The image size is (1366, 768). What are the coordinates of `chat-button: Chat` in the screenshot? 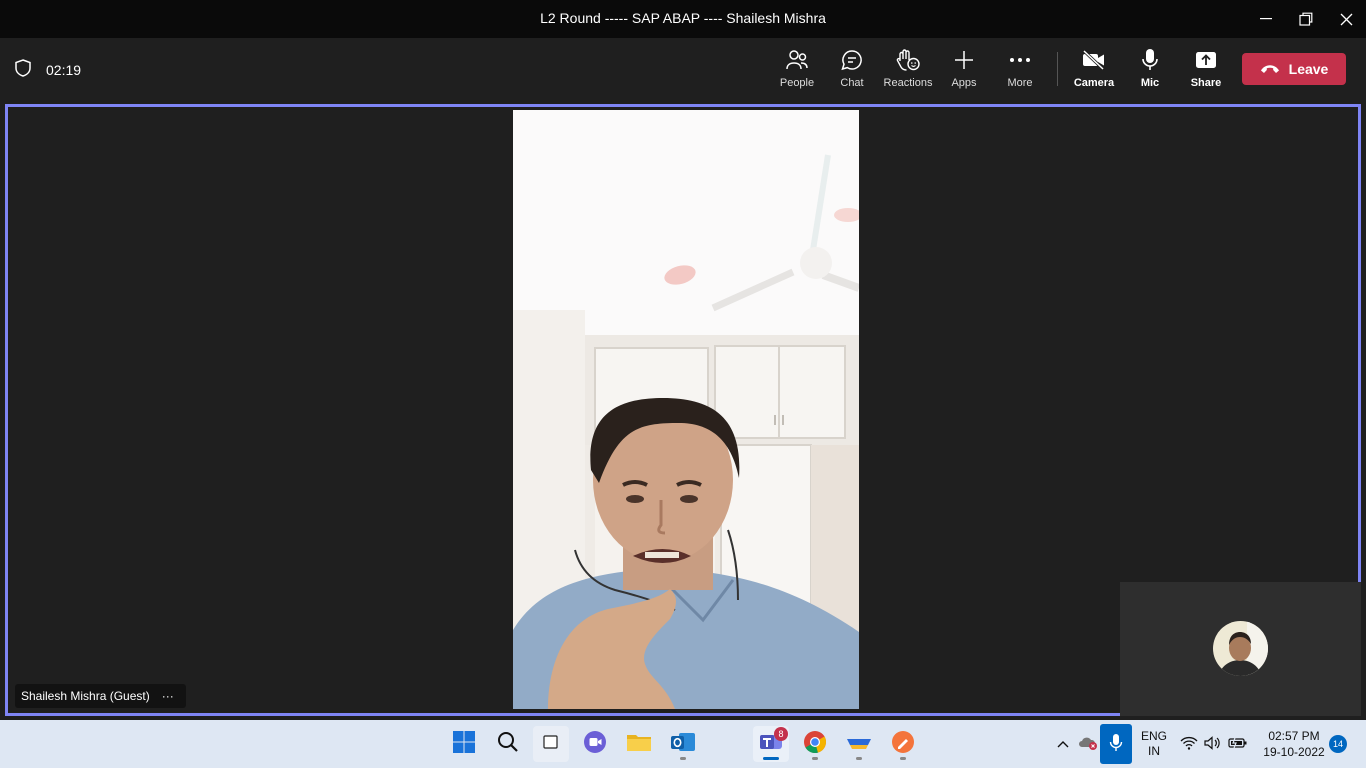 It's located at (852, 72).